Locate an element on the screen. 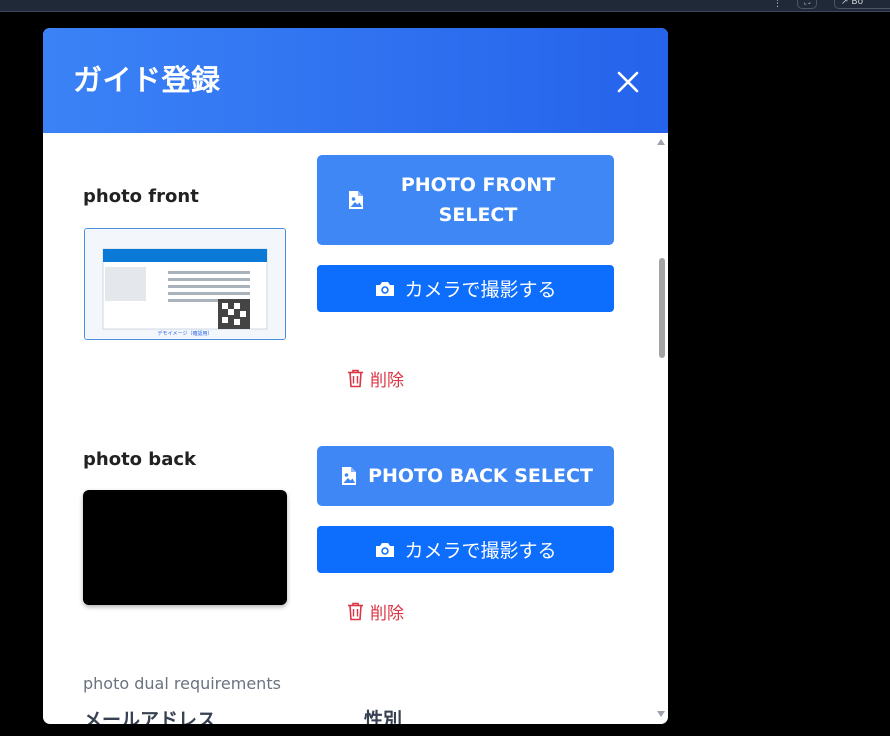 The width and height of the screenshot is (890, 736). photo-requirements-text: photo dual requirements is located at coordinates (182, 683).